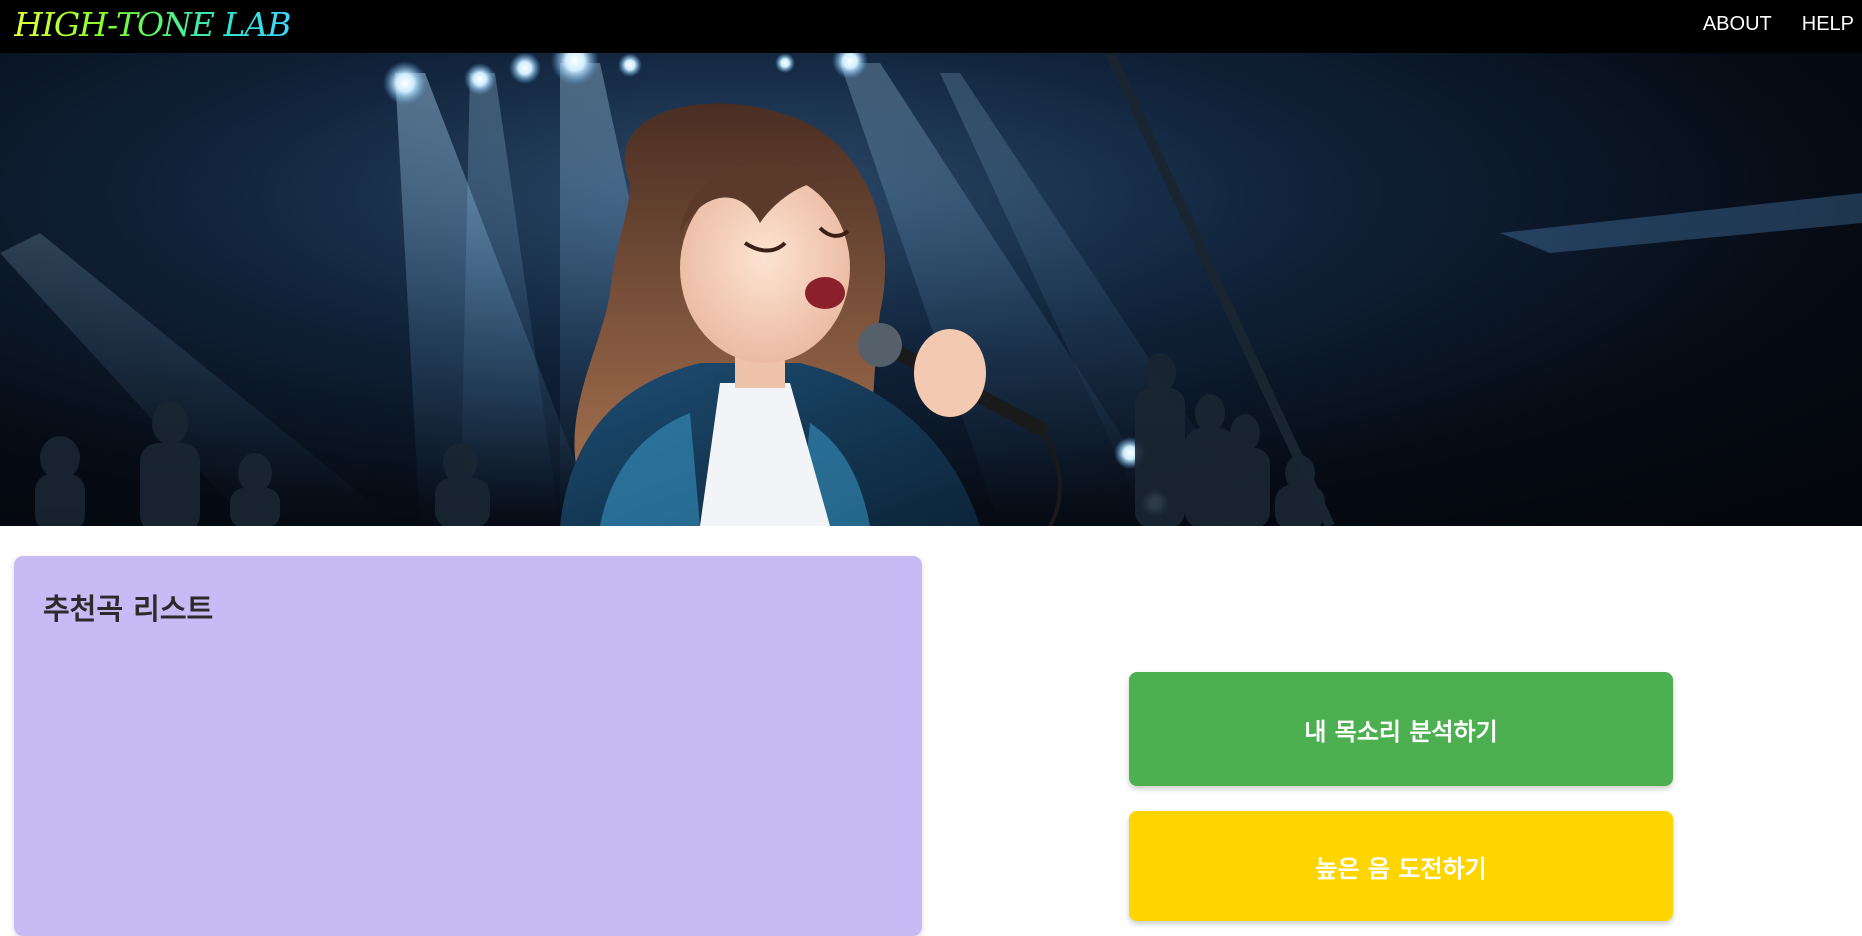 This screenshot has width=1862, height=936. I want to click on main-nav: ABOUT HELP, so click(1778, 24).